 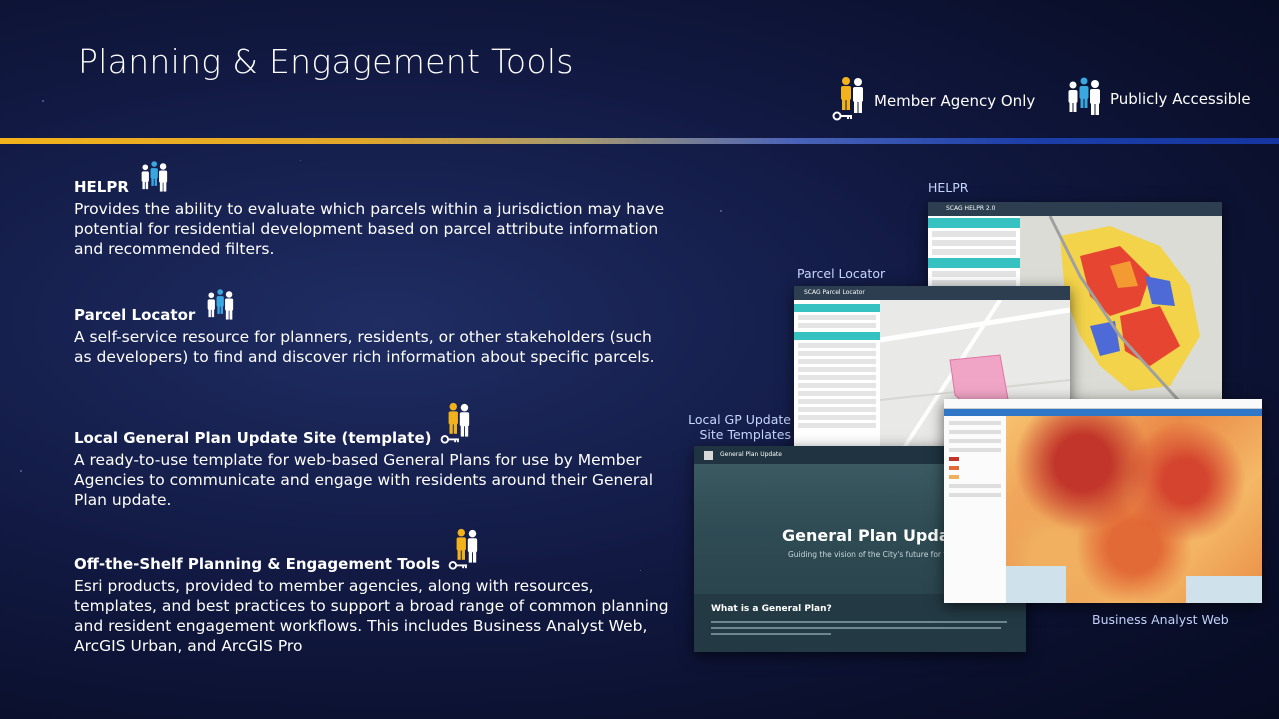 What do you see at coordinates (1180, 99) in the screenshot?
I see `legend-public-label: Publicly Accessible` at bounding box center [1180, 99].